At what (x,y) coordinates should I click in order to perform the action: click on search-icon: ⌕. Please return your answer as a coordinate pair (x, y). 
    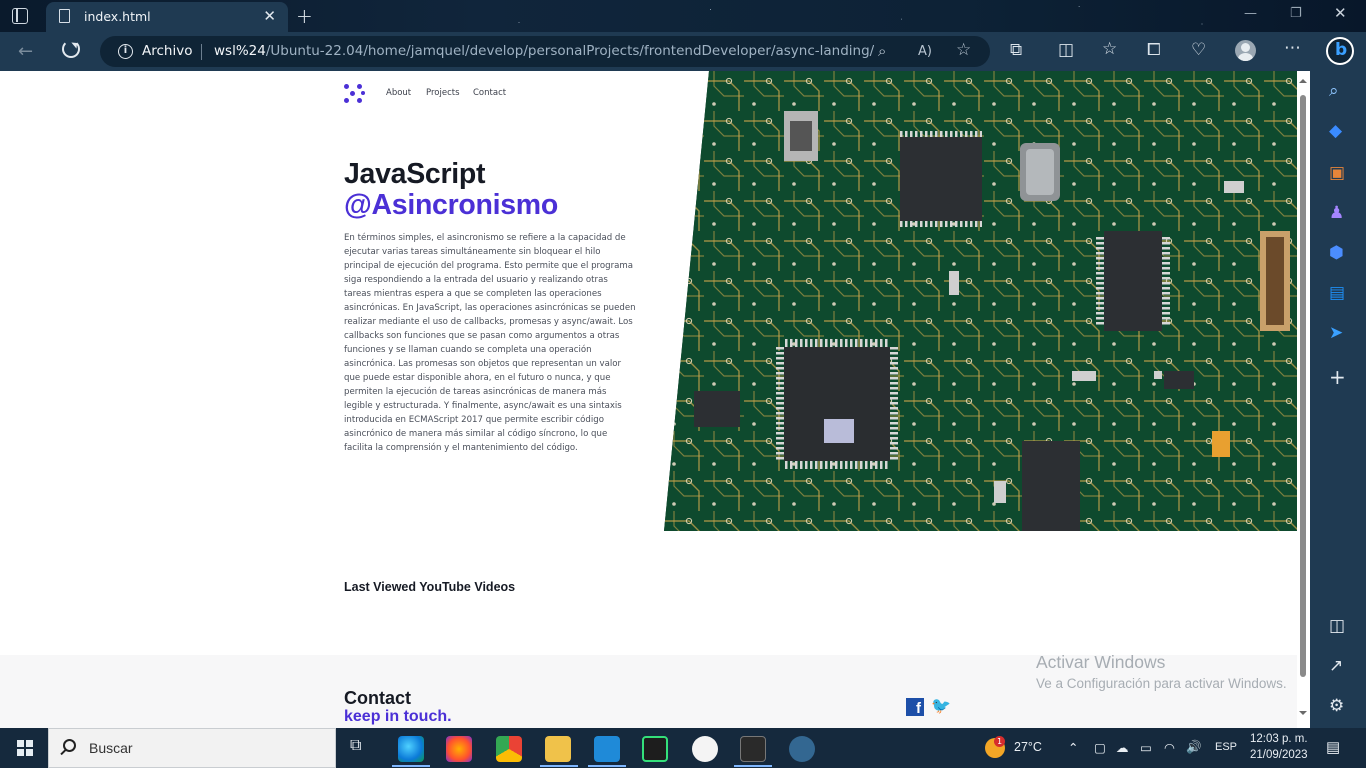
    Looking at the image, I should click on (1334, 91).